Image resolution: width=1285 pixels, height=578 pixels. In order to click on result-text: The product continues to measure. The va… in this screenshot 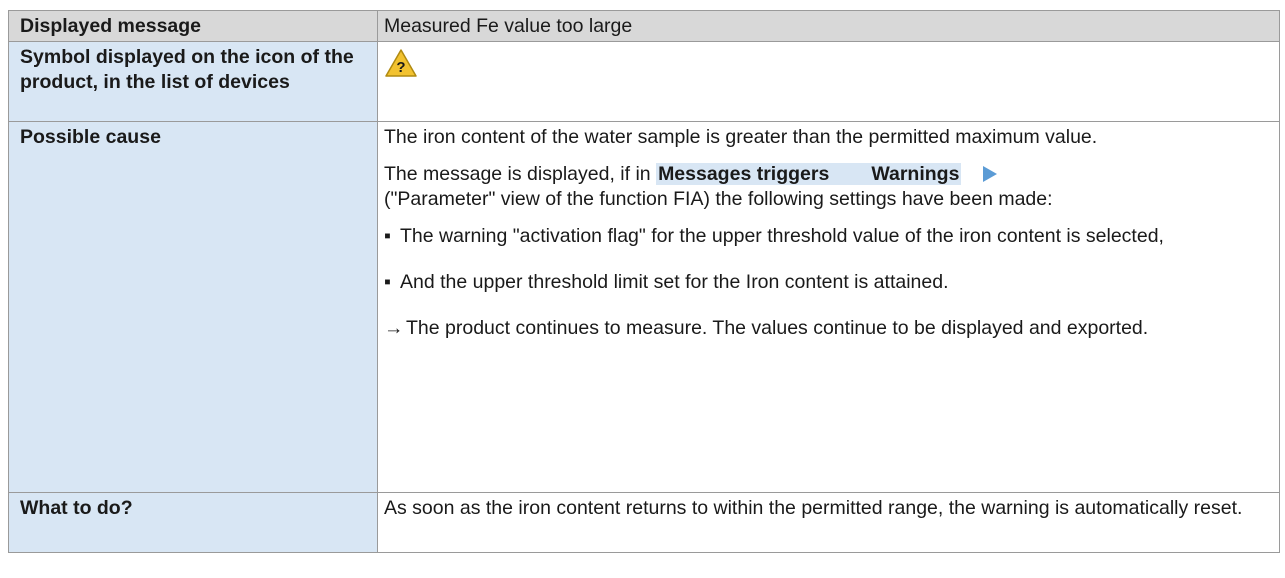, I will do `click(777, 328)`.